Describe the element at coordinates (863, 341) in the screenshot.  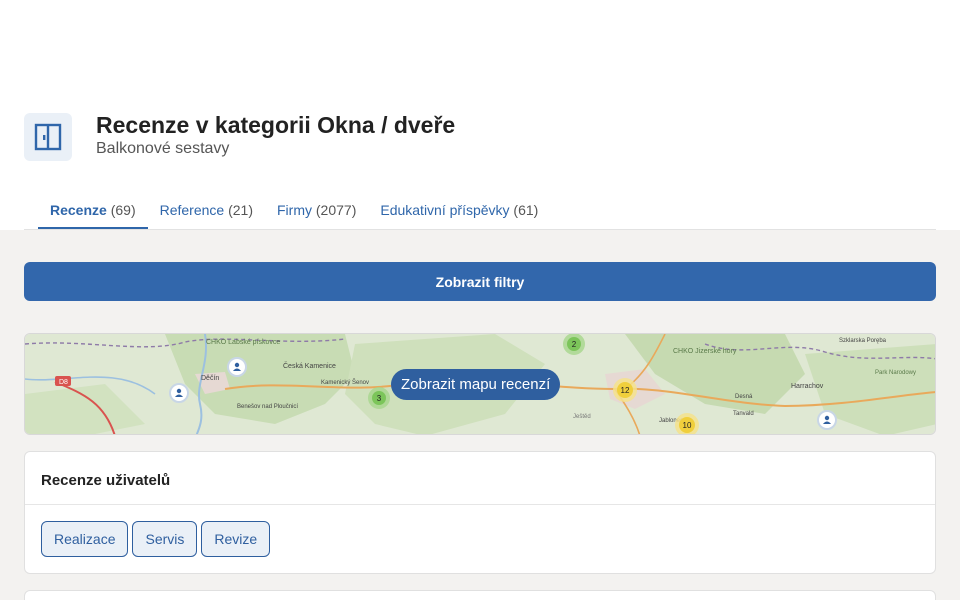
I see `map-label: Szklarska Poręba` at that location.